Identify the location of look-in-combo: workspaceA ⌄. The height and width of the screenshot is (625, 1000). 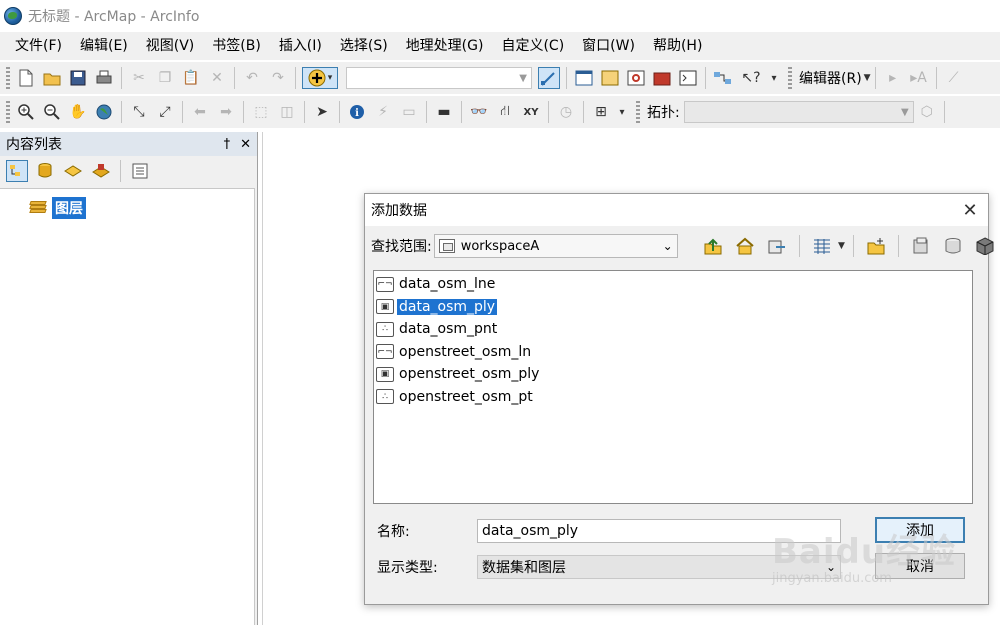
(555, 246).